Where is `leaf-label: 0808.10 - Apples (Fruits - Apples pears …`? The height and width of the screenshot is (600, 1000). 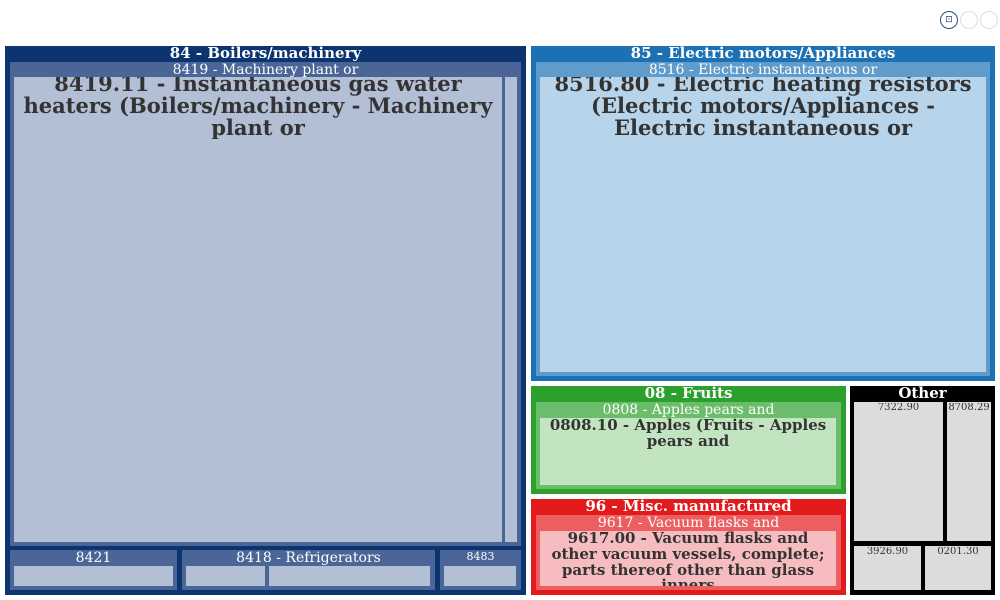 leaf-label: 0808.10 - Apples (Fruits - Apples pears … is located at coordinates (688, 434).